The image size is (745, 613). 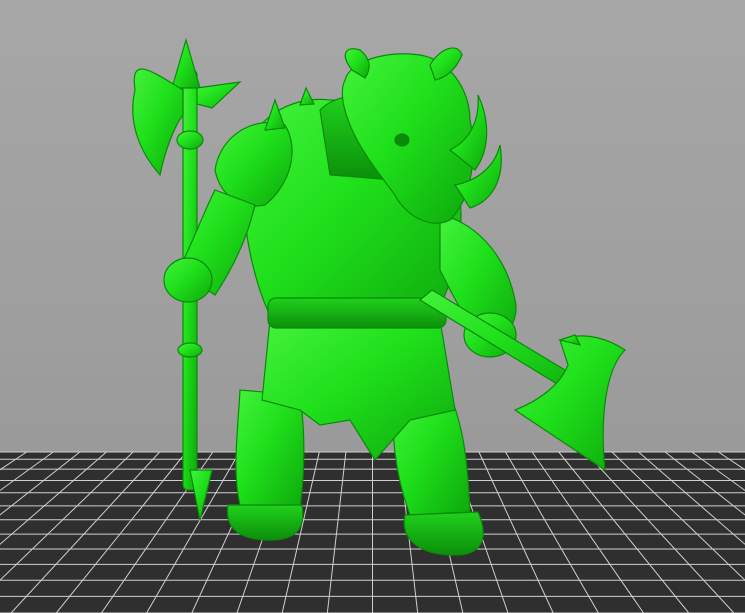 I want to click on shoulder-spike-small, so click(x=307, y=96).